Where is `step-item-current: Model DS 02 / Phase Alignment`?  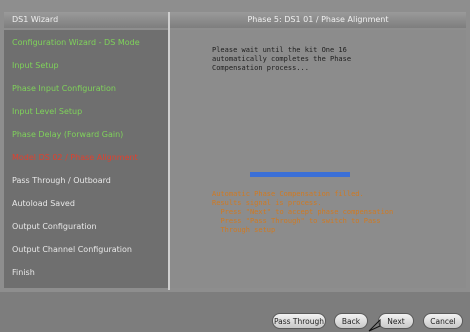 step-item-current: Model DS 02 / Phase Alignment is located at coordinates (88, 157).